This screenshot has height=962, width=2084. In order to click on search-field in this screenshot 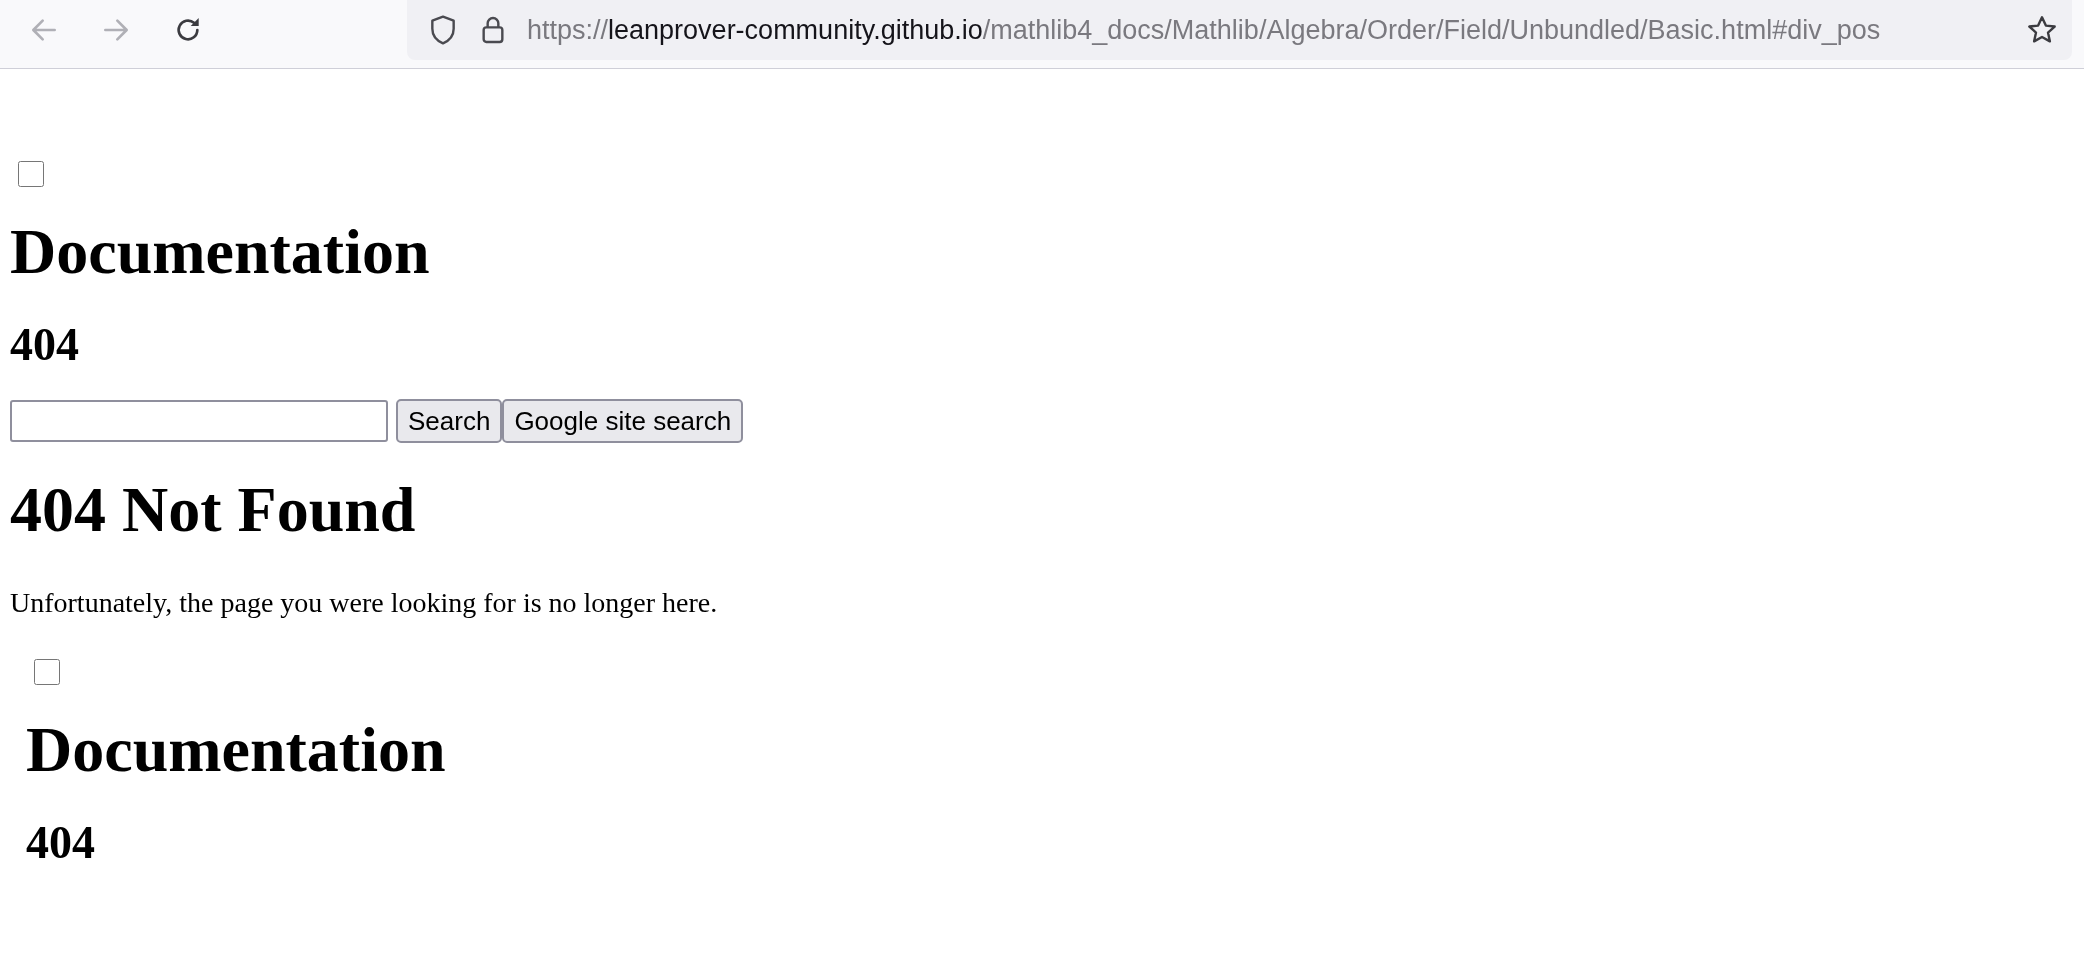, I will do `click(199, 421)`.